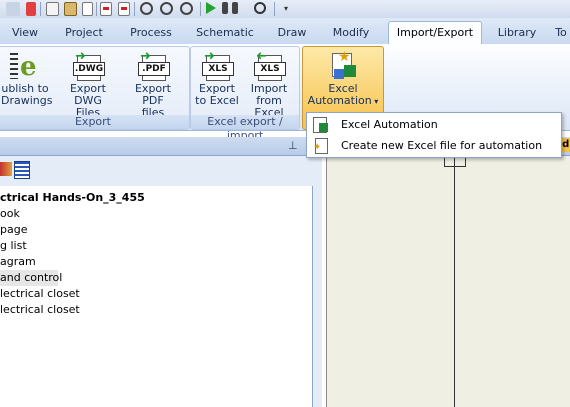 The image size is (570, 407). Describe the element at coordinates (269, 84) in the screenshot. I see `import-from-excel-button: ➜ XLS Import from Excel` at that location.